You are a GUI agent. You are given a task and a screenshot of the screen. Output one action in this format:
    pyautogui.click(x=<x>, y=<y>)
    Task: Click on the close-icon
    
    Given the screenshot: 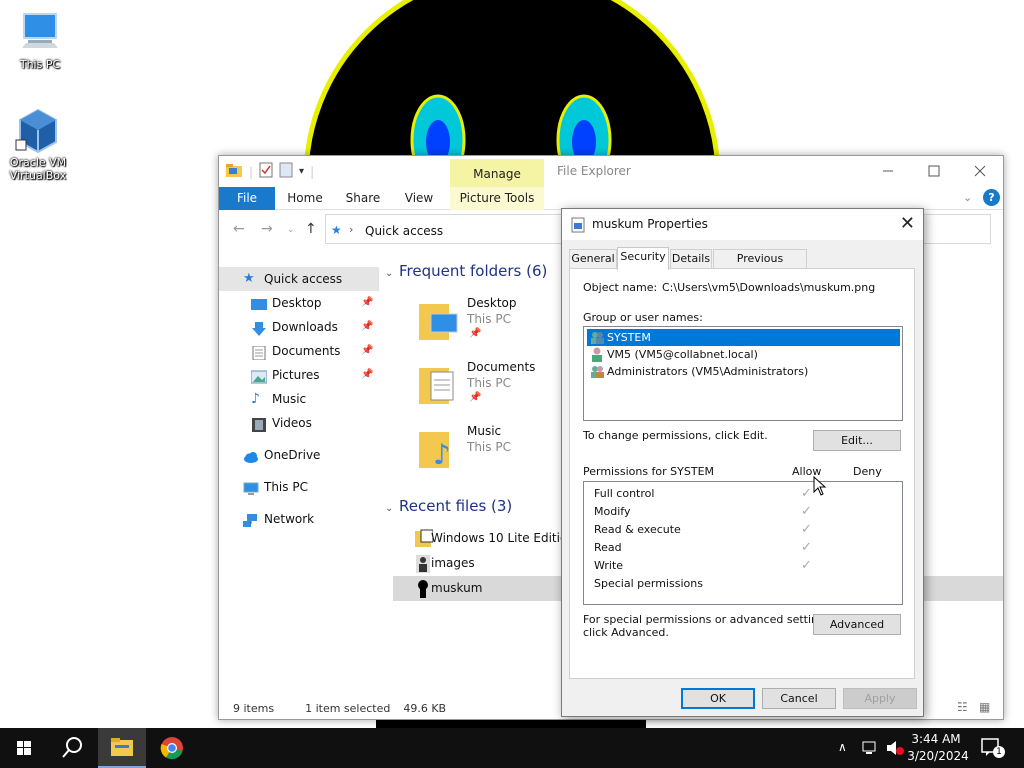 What is the action you would take?
    pyautogui.click(x=980, y=171)
    